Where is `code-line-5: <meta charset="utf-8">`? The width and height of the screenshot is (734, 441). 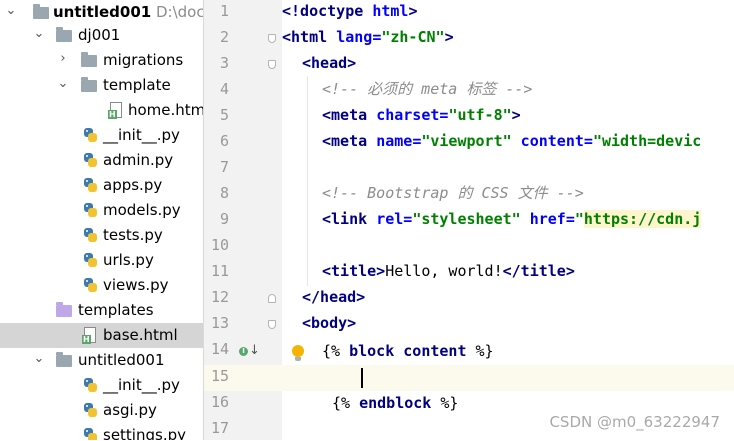 code-line-5: <meta charset="utf-8"> is located at coordinates (421, 115).